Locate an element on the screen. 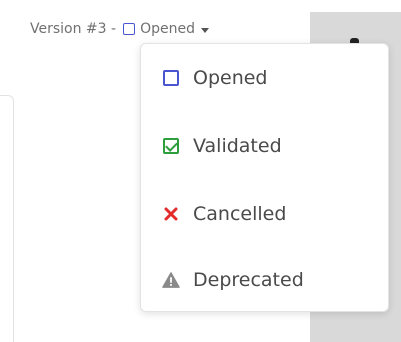 The width and height of the screenshot is (401, 342). menu-item-label: Opened is located at coordinates (230, 78).